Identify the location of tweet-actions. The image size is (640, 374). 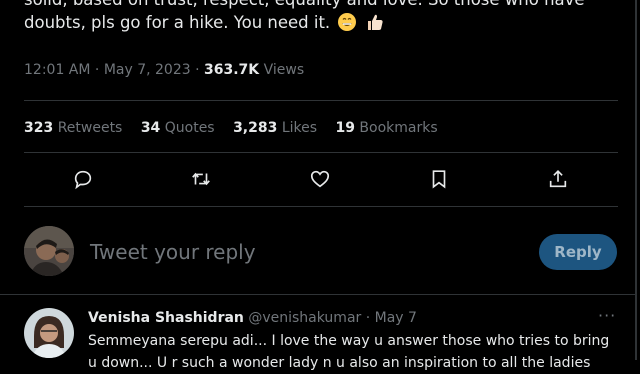
(321, 181).